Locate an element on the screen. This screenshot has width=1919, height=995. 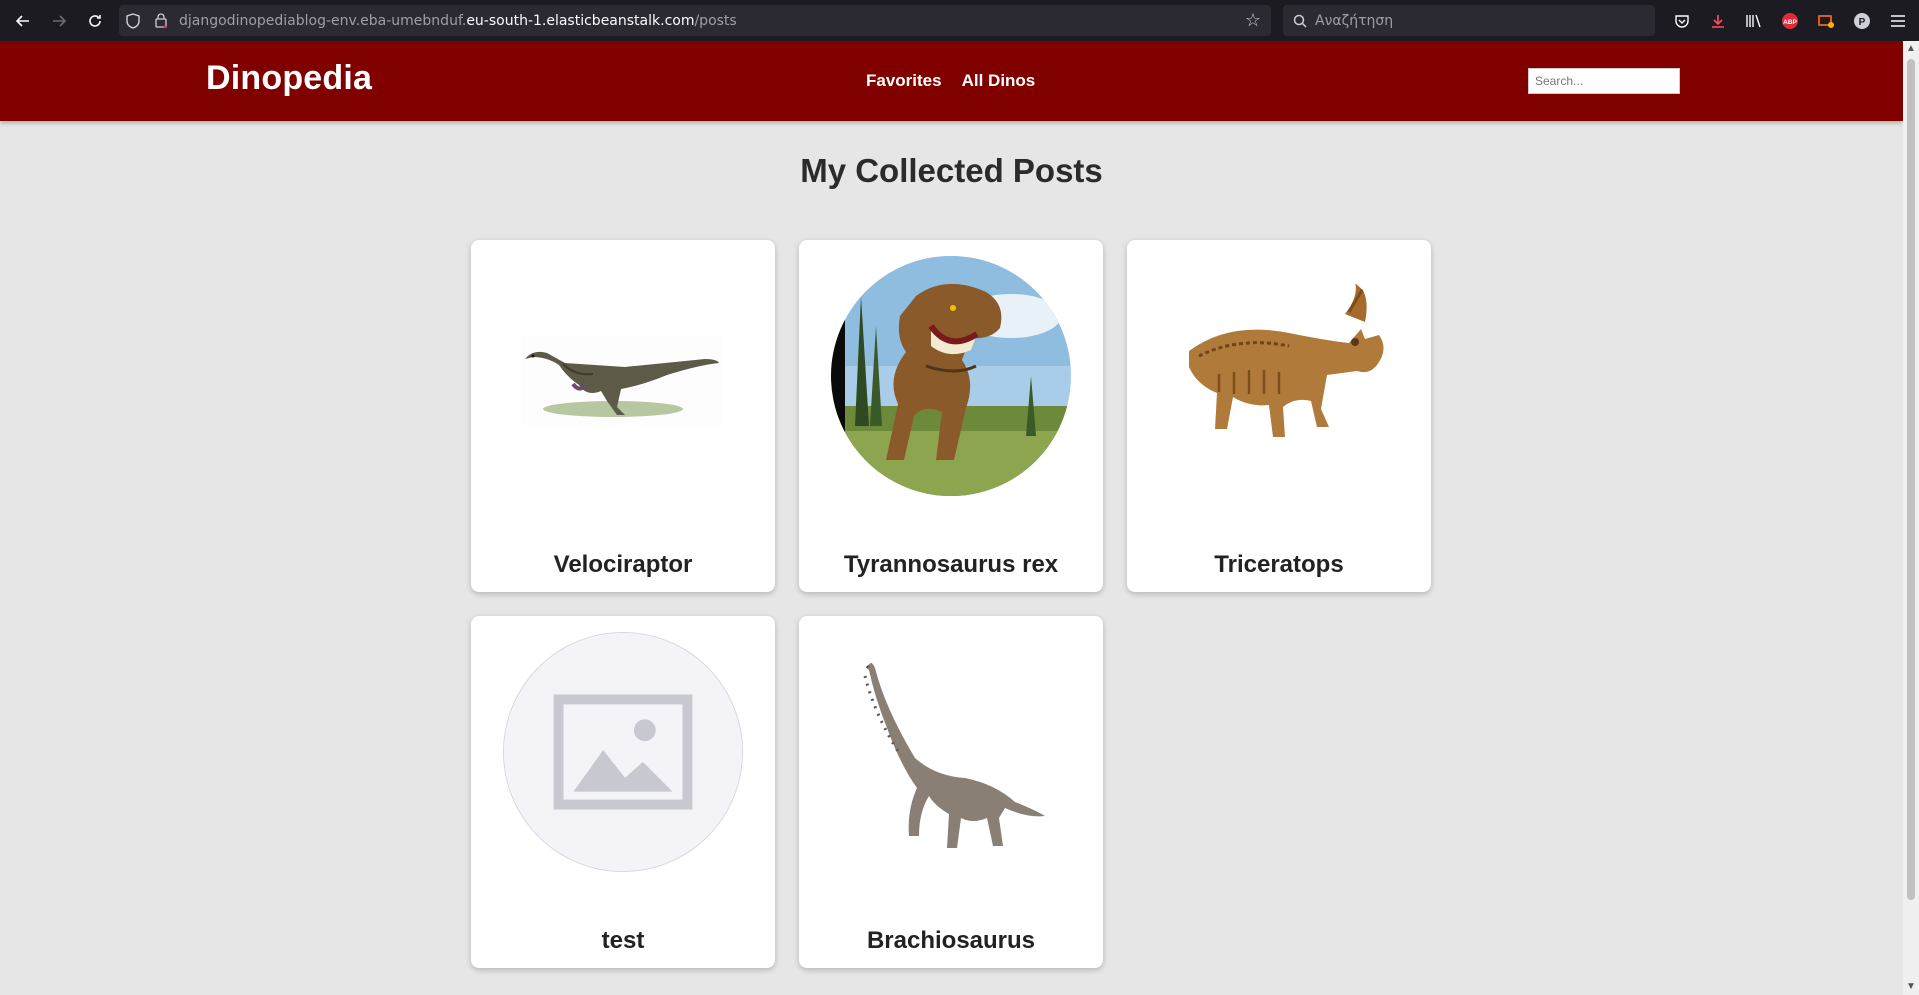
adblock-label: ABP is located at coordinates (1790, 22).